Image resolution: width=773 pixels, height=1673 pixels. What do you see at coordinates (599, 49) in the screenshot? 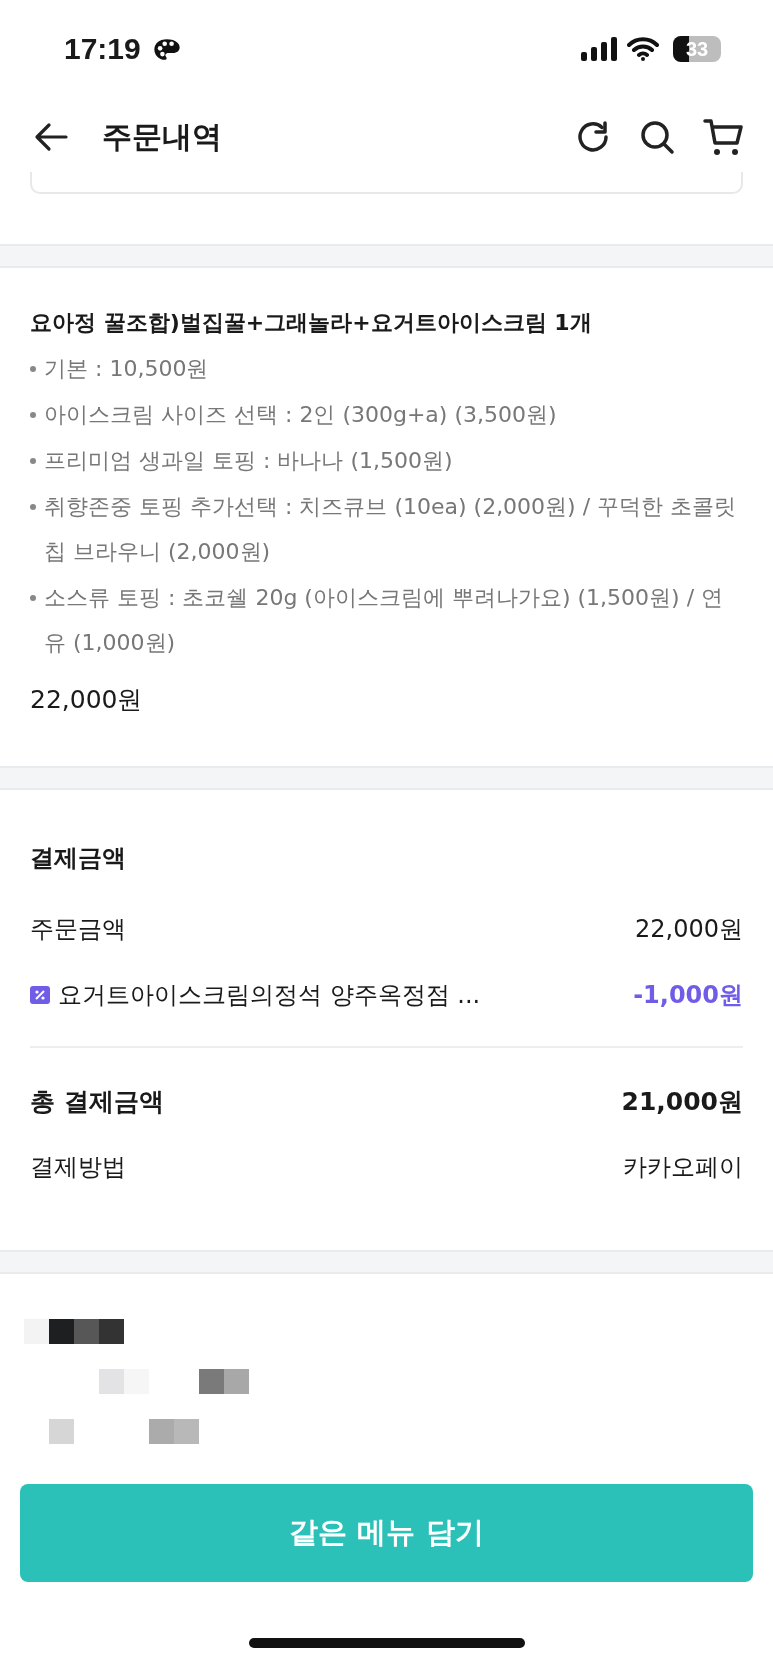
I see `signal-icon` at bounding box center [599, 49].